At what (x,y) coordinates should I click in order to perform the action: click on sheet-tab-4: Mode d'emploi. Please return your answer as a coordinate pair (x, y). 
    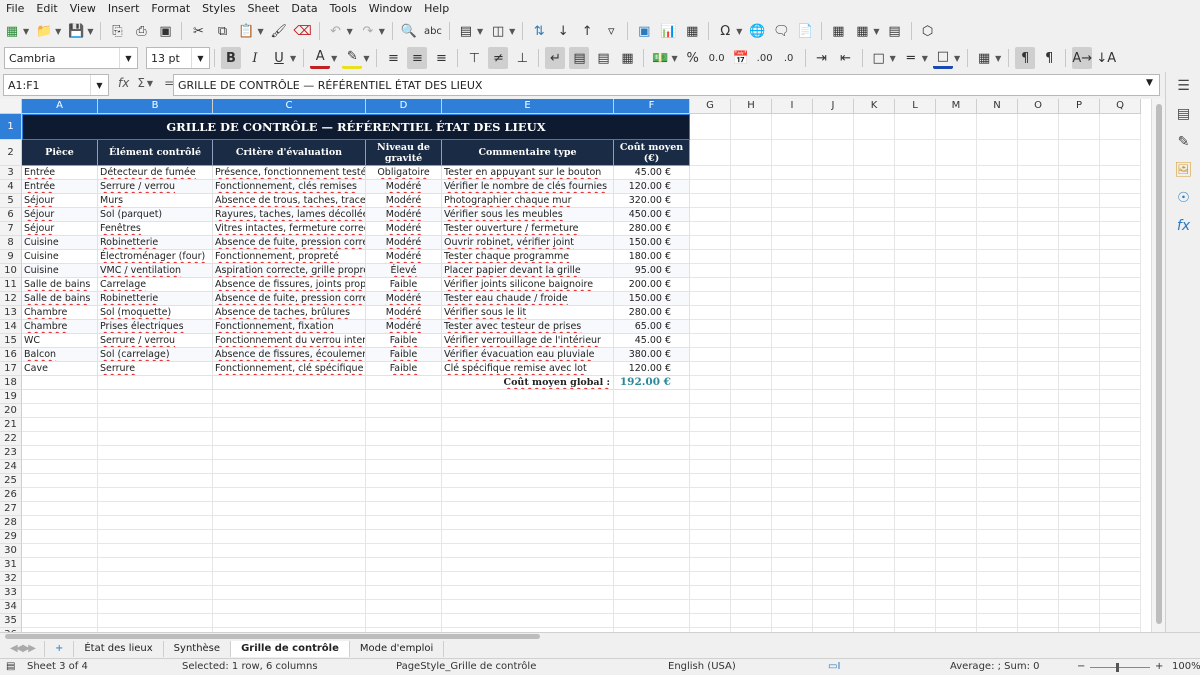
    Looking at the image, I should click on (397, 649).